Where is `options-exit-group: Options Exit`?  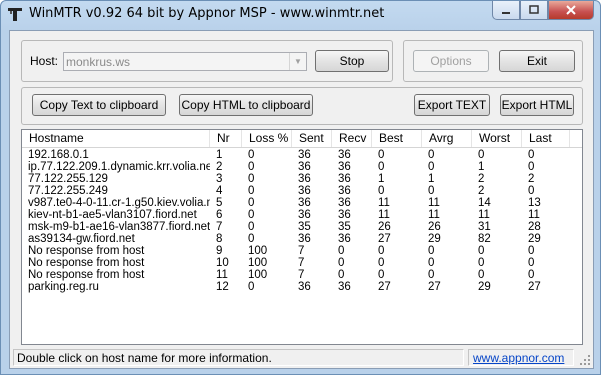
options-exit-group: Options Exit is located at coordinates (493, 61).